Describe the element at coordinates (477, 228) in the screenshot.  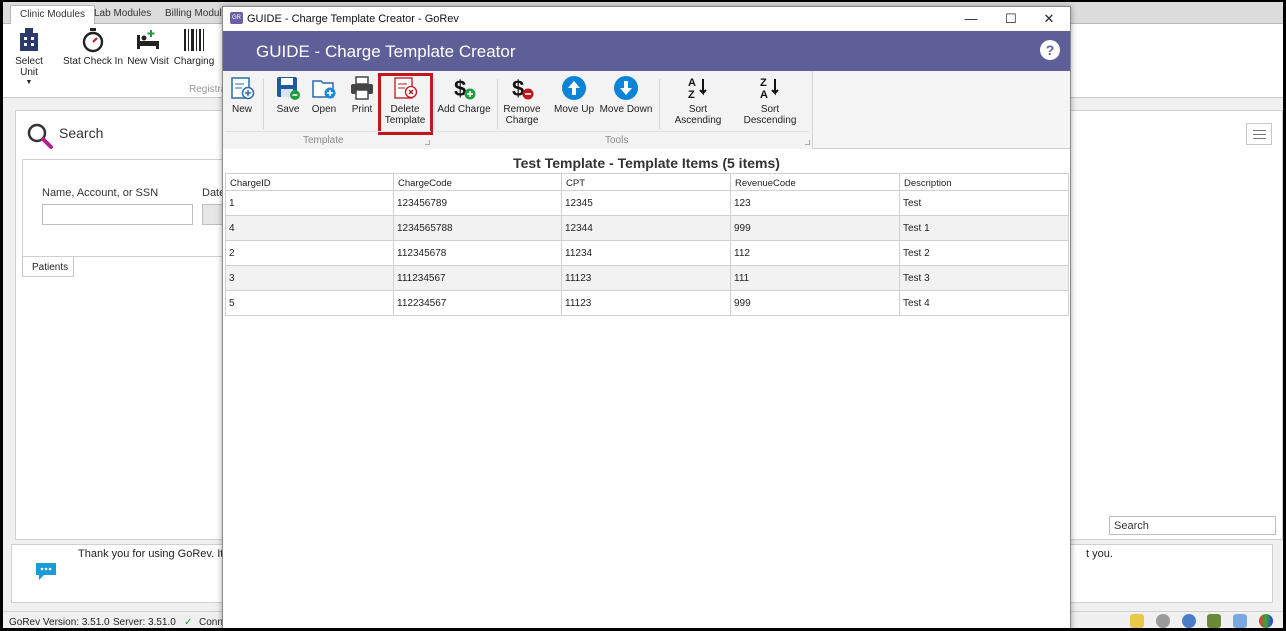
I see `cell-chargecode: 1234565788` at that location.